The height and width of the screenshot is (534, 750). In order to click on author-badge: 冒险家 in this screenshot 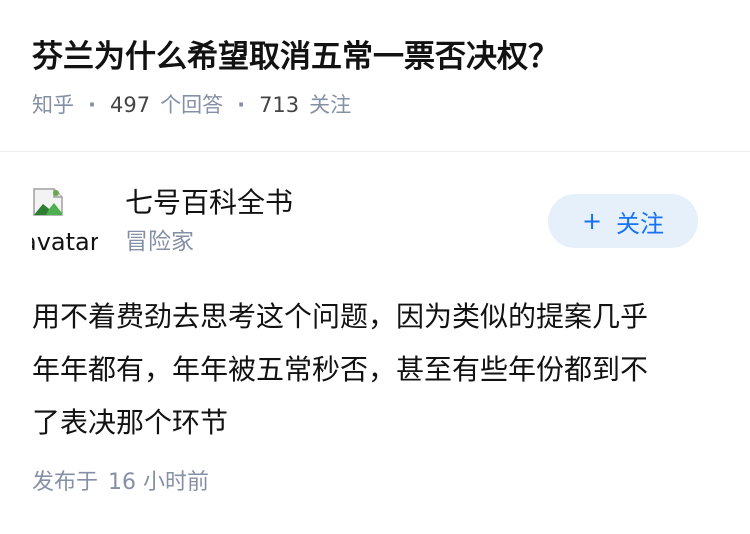, I will do `click(159, 242)`.